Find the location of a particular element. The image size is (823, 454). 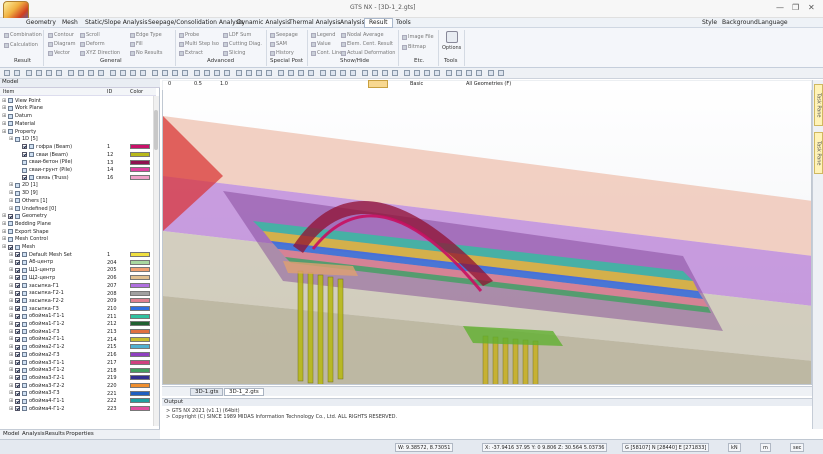

ribbon-extract: Extract is located at coordinates (191, 53).